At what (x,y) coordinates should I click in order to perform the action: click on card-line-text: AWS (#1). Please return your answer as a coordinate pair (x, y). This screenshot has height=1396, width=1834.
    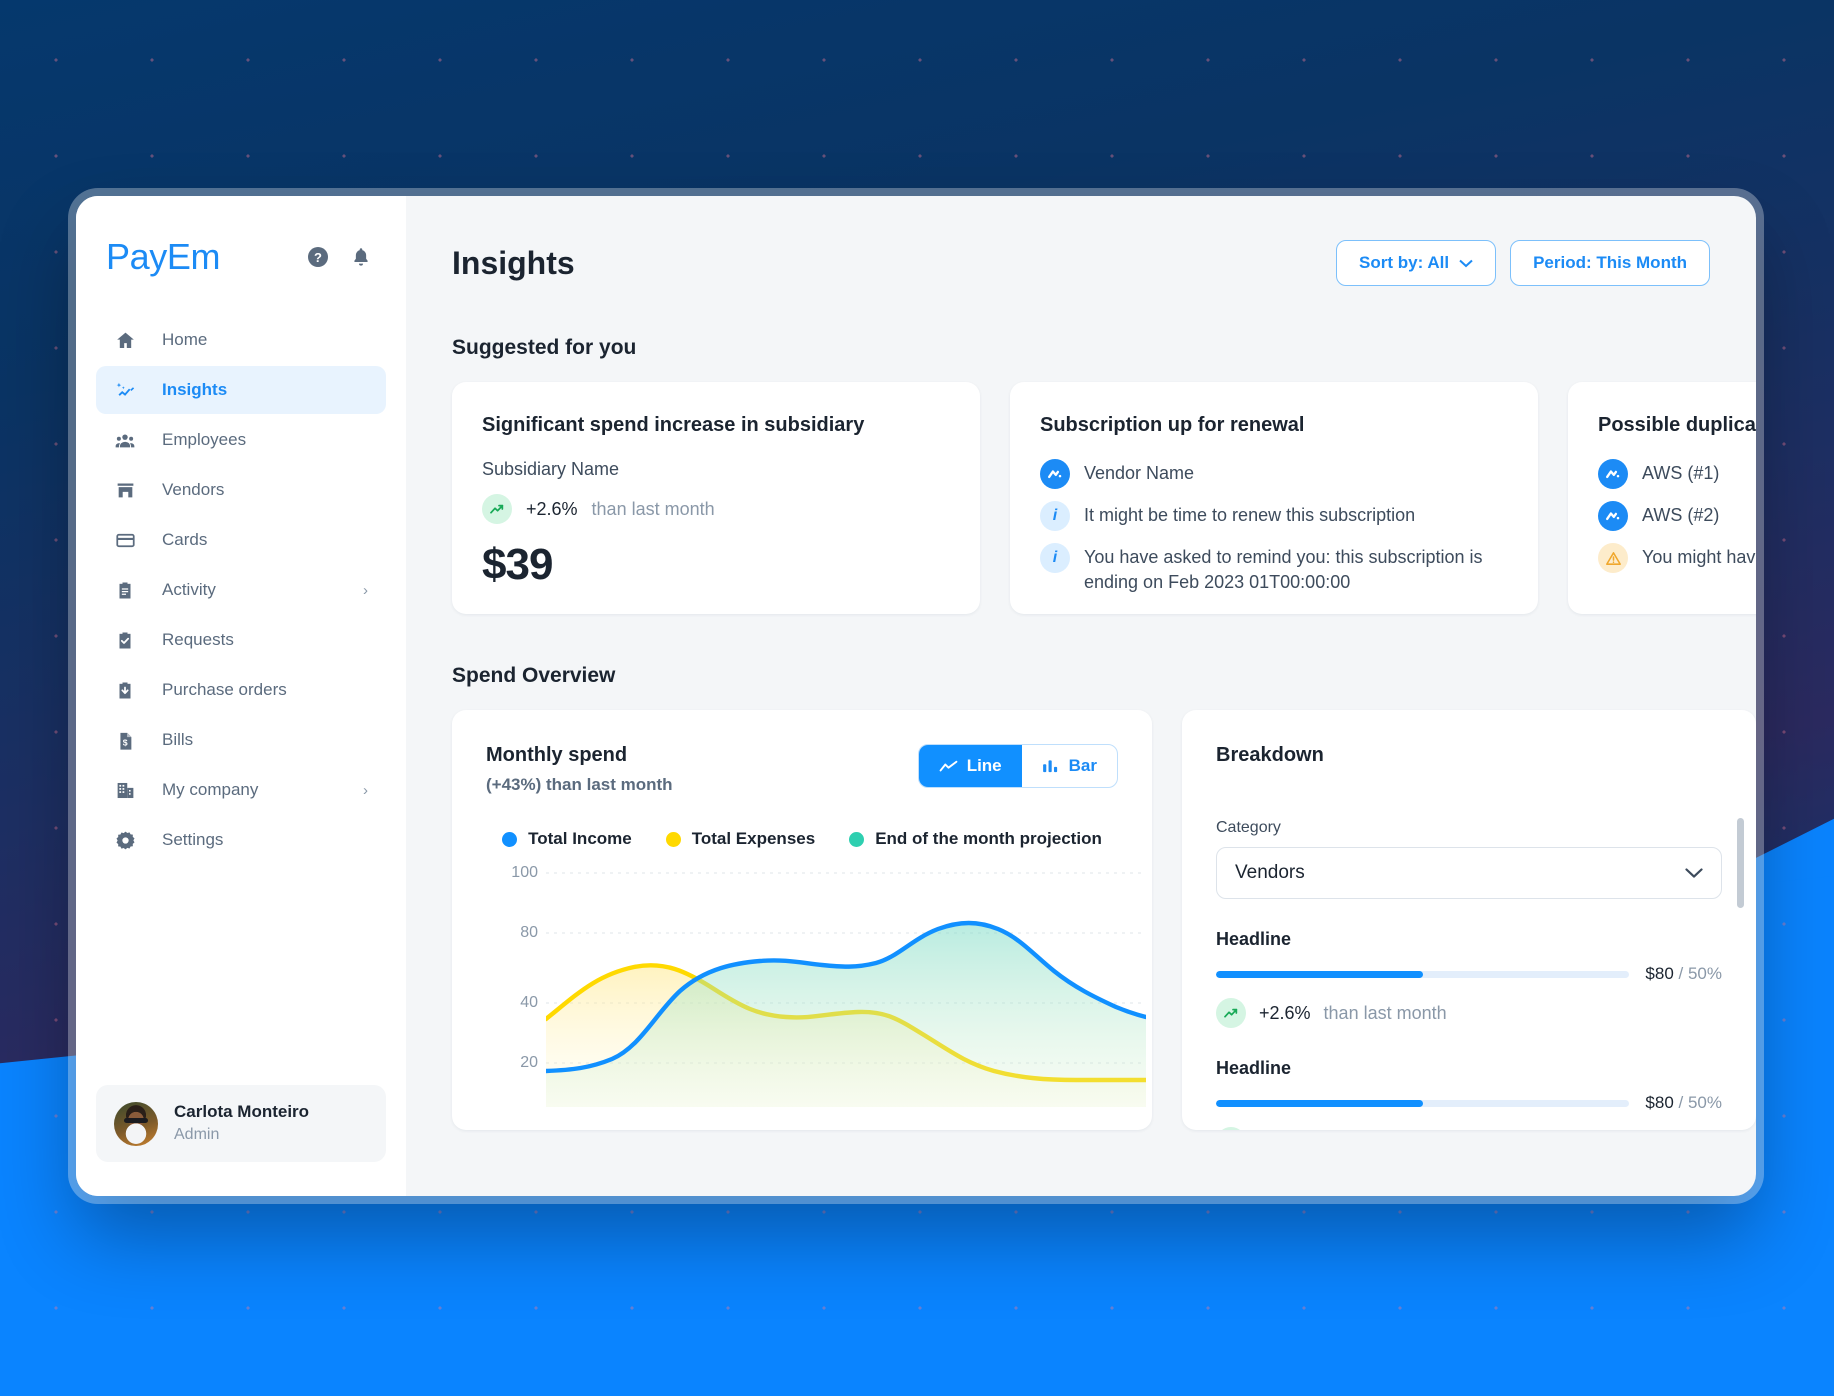
    Looking at the image, I should click on (1681, 473).